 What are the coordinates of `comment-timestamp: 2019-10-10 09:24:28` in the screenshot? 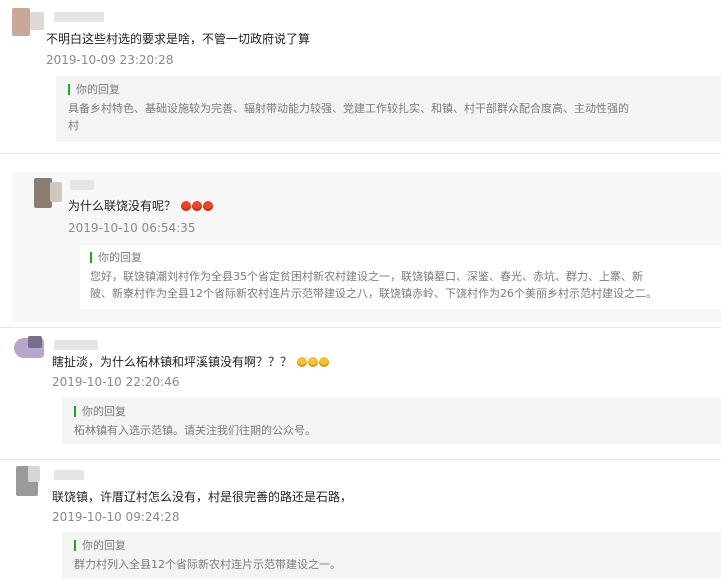 It's located at (116, 517).